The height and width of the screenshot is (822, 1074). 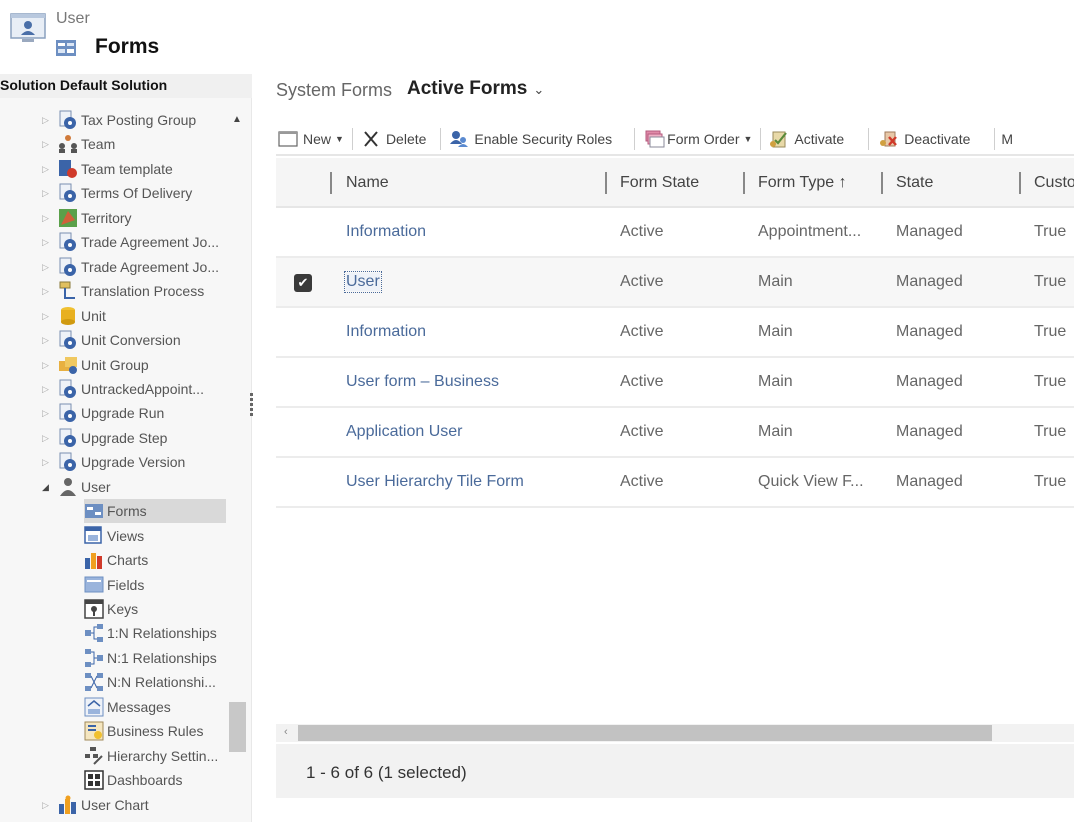 I want to click on view-selector: Active Forms ⌄, so click(x=475, y=89).